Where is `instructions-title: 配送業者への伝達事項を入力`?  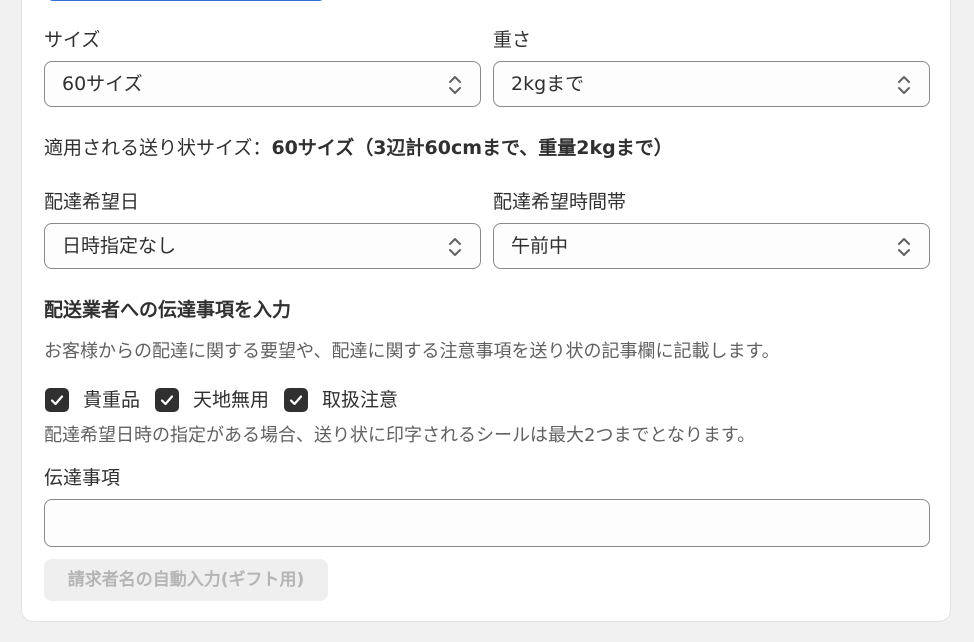
instructions-title: 配送業者への伝達事項を入力 is located at coordinates (168, 310).